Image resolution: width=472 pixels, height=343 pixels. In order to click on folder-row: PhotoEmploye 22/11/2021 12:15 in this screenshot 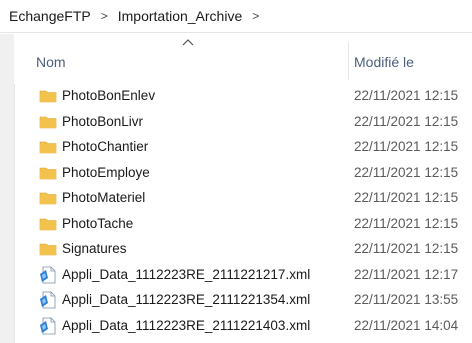, I will do `click(243, 174)`.